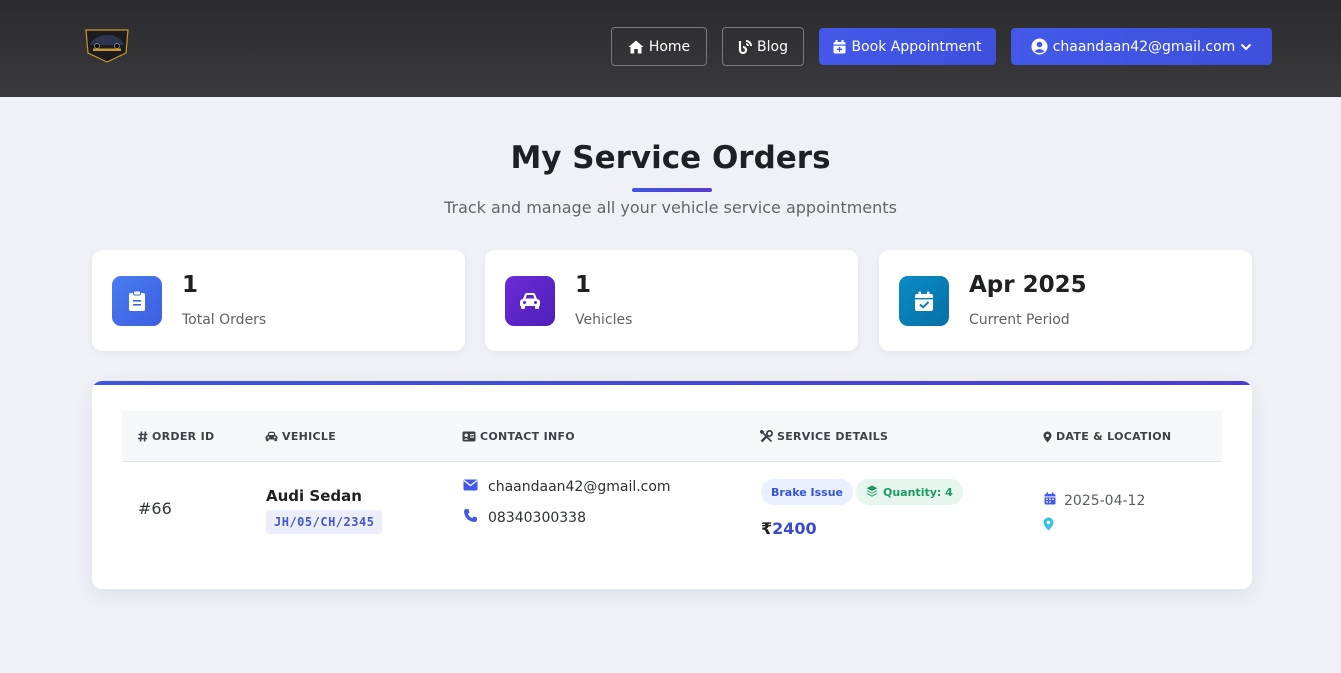 The image size is (1341, 673). Describe the element at coordinates (670, 158) in the screenshot. I see `page-title: My Service Orders` at that location.